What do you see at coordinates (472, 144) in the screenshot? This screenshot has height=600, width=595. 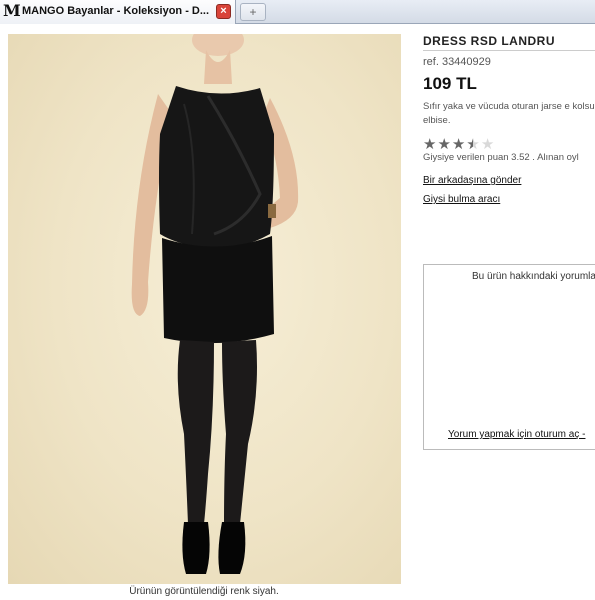 I see `star-half-icon: ★` at bounding box center [472, 144].